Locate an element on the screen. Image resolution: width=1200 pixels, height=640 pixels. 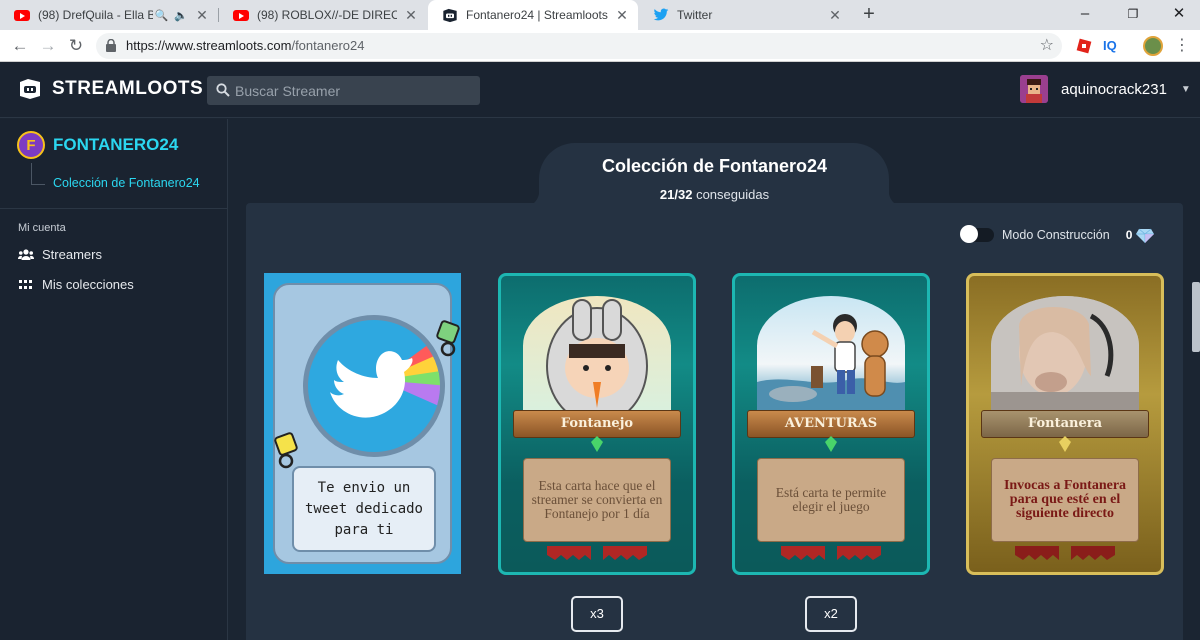
forward-icon: → is located at coordinates (48, 46).